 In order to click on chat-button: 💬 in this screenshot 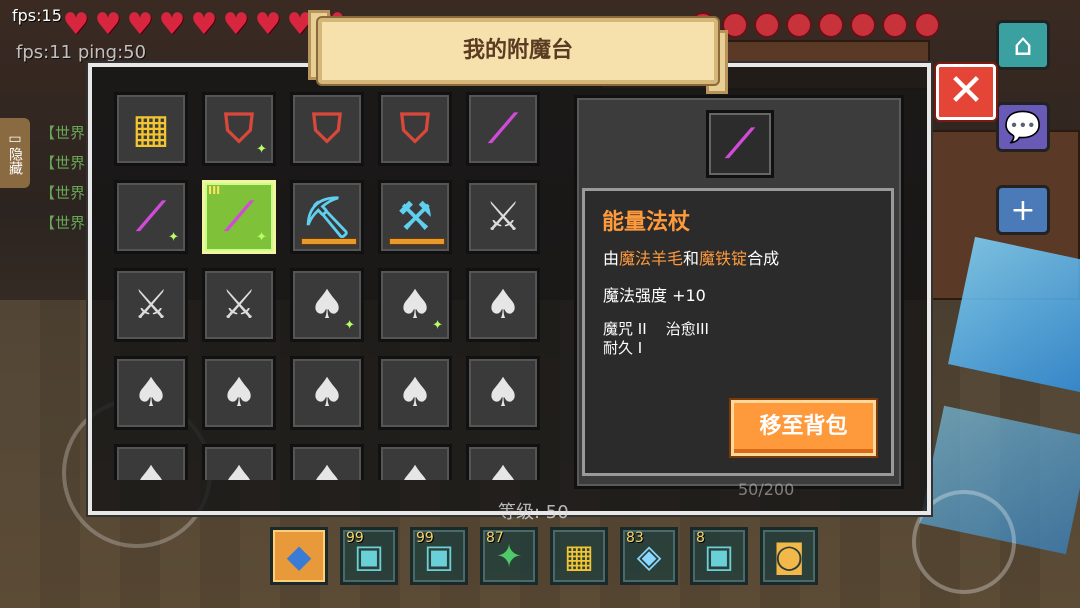, I will do `click(1023, 127)`.